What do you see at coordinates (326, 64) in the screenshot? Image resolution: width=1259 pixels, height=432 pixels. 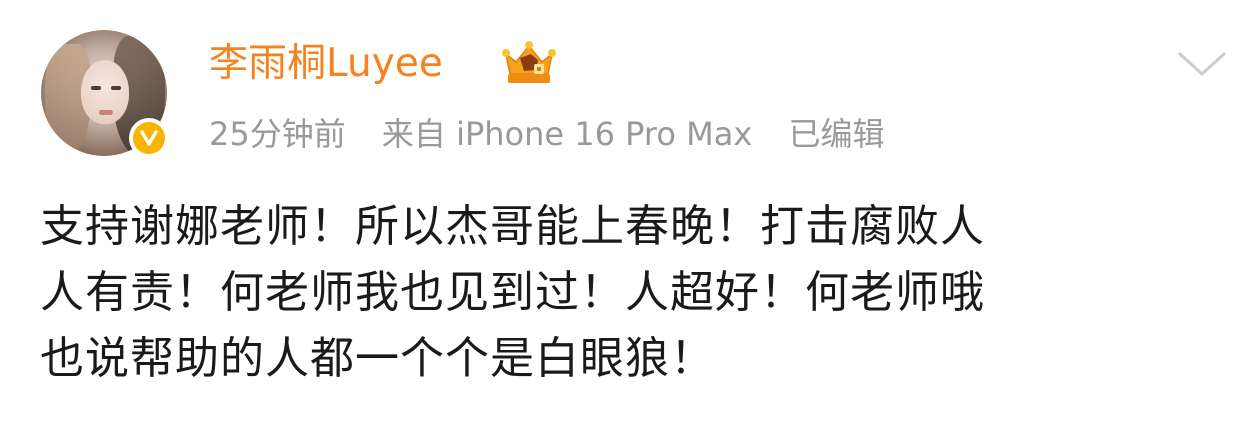 I see `username: 李雨桐Luyee` at bounding box center [326, 64].